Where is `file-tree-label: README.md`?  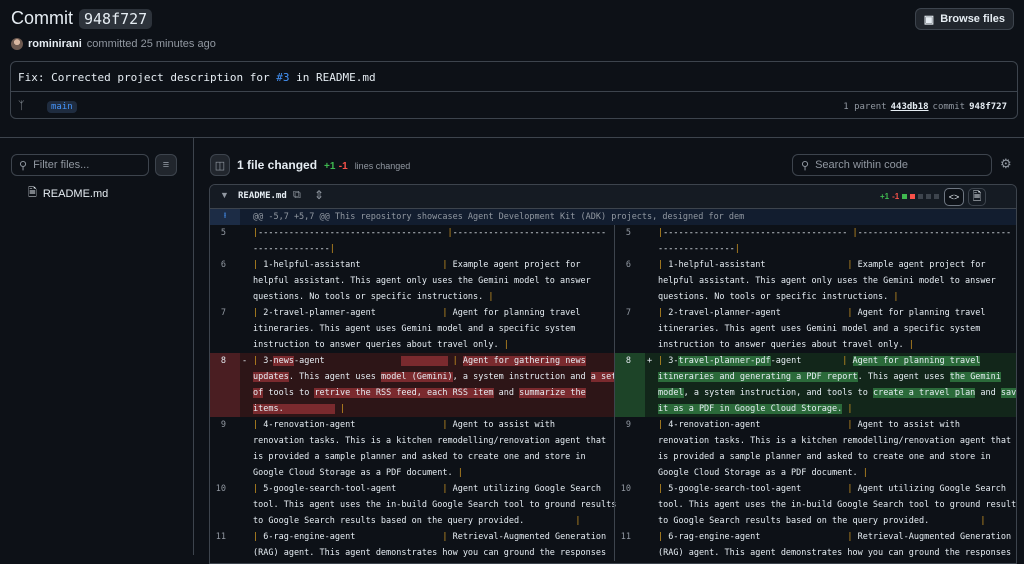
file-tree-label: README.md is located at coordinates (75, 194).